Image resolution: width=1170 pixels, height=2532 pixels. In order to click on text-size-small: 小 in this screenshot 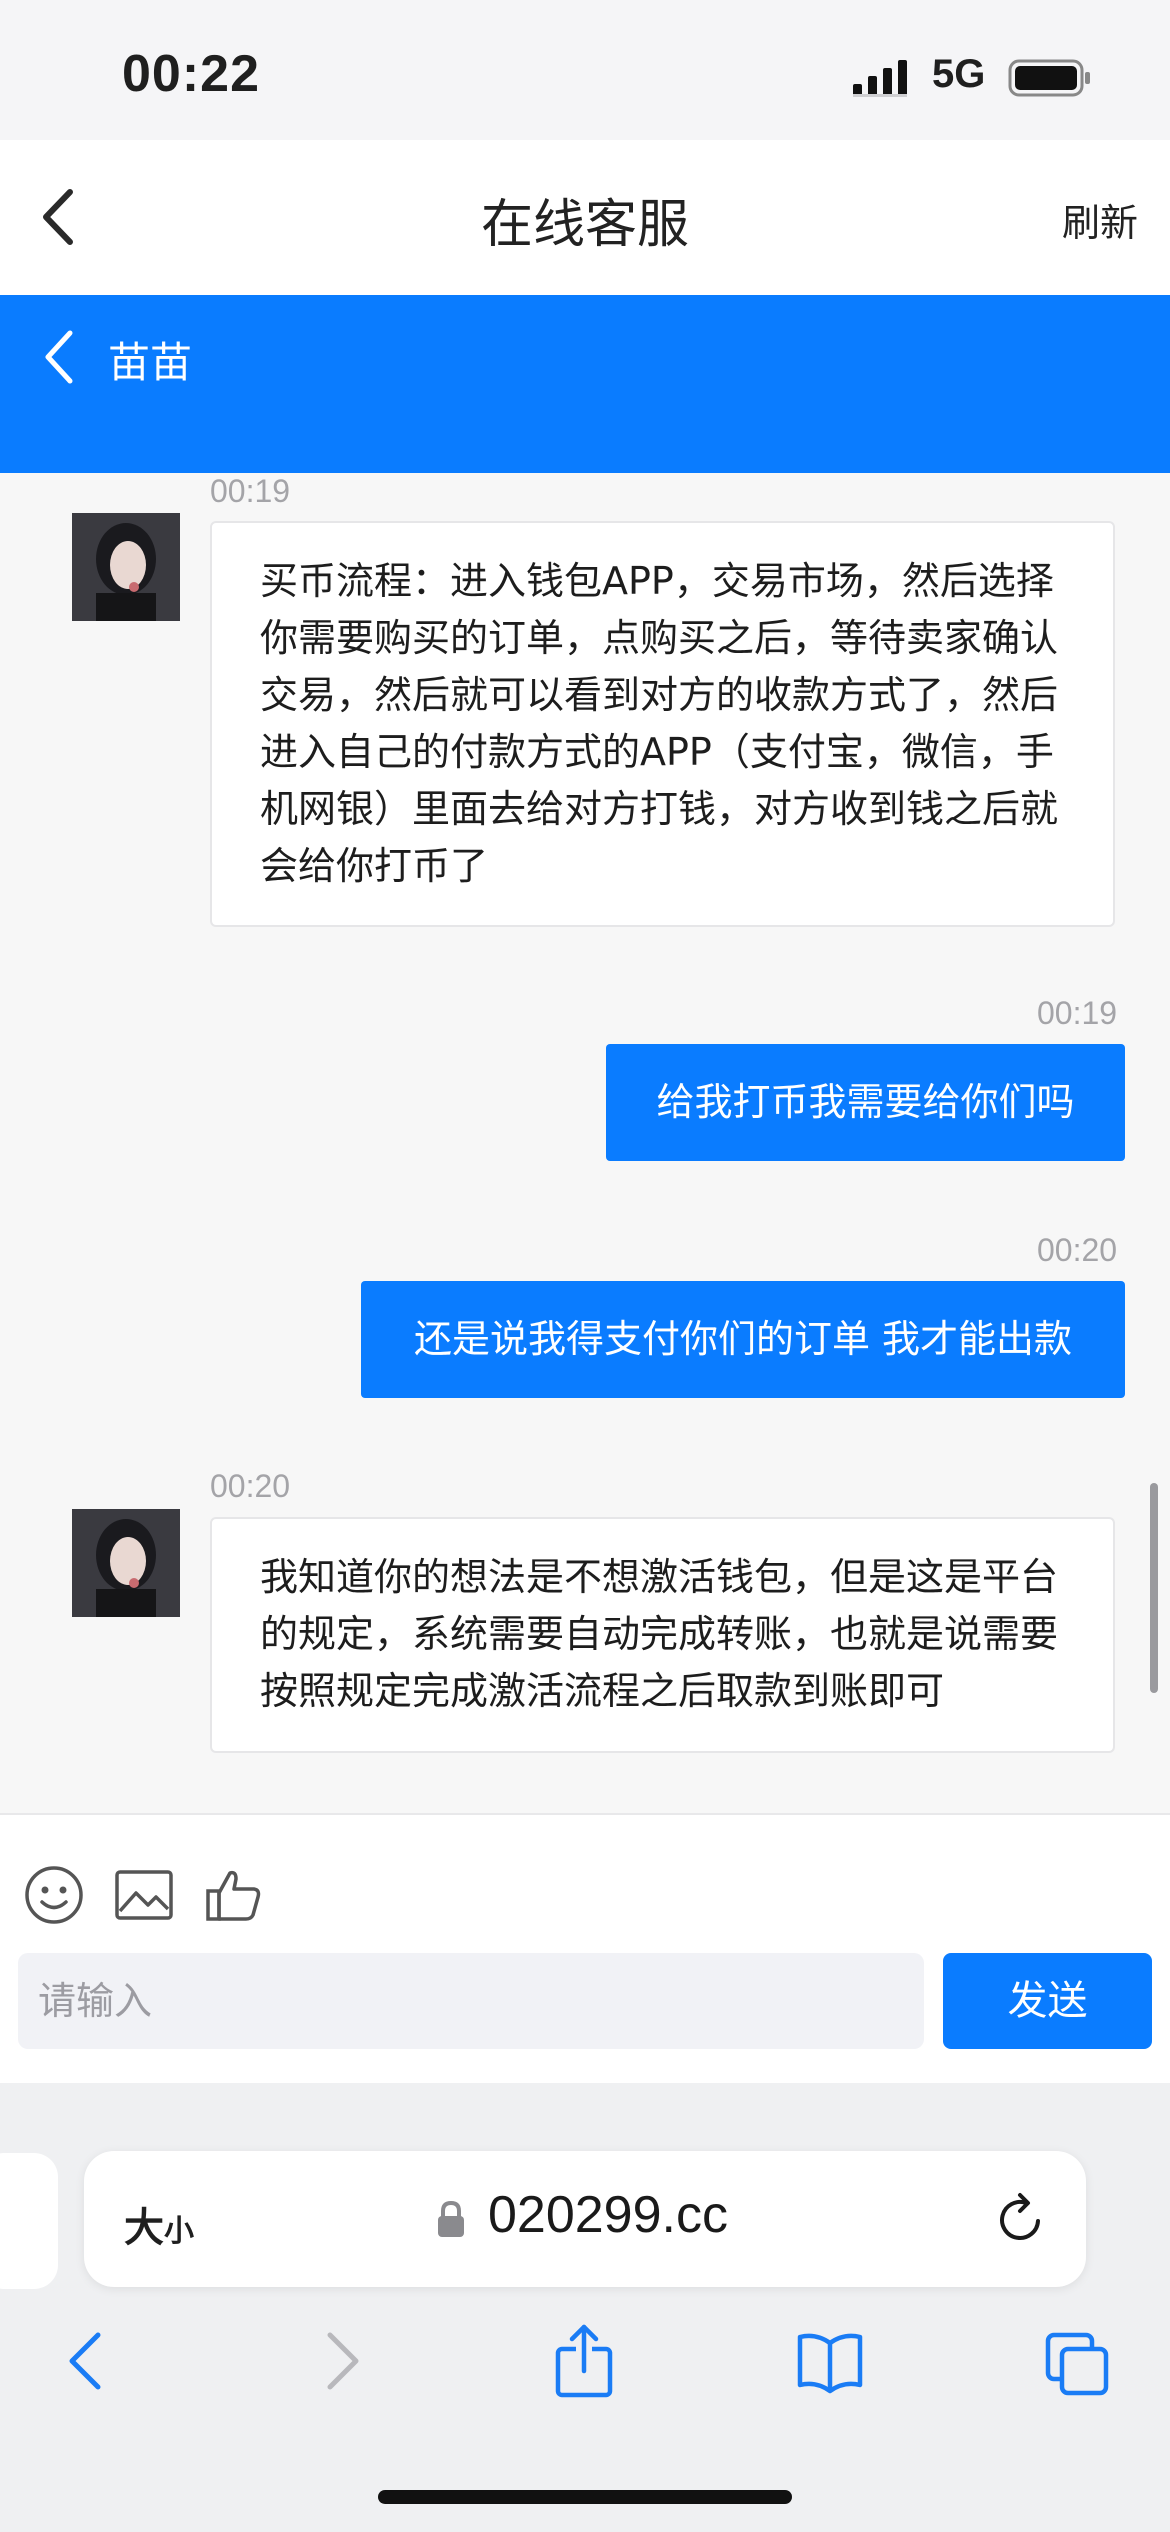, I will do `click(179, 2231)`.